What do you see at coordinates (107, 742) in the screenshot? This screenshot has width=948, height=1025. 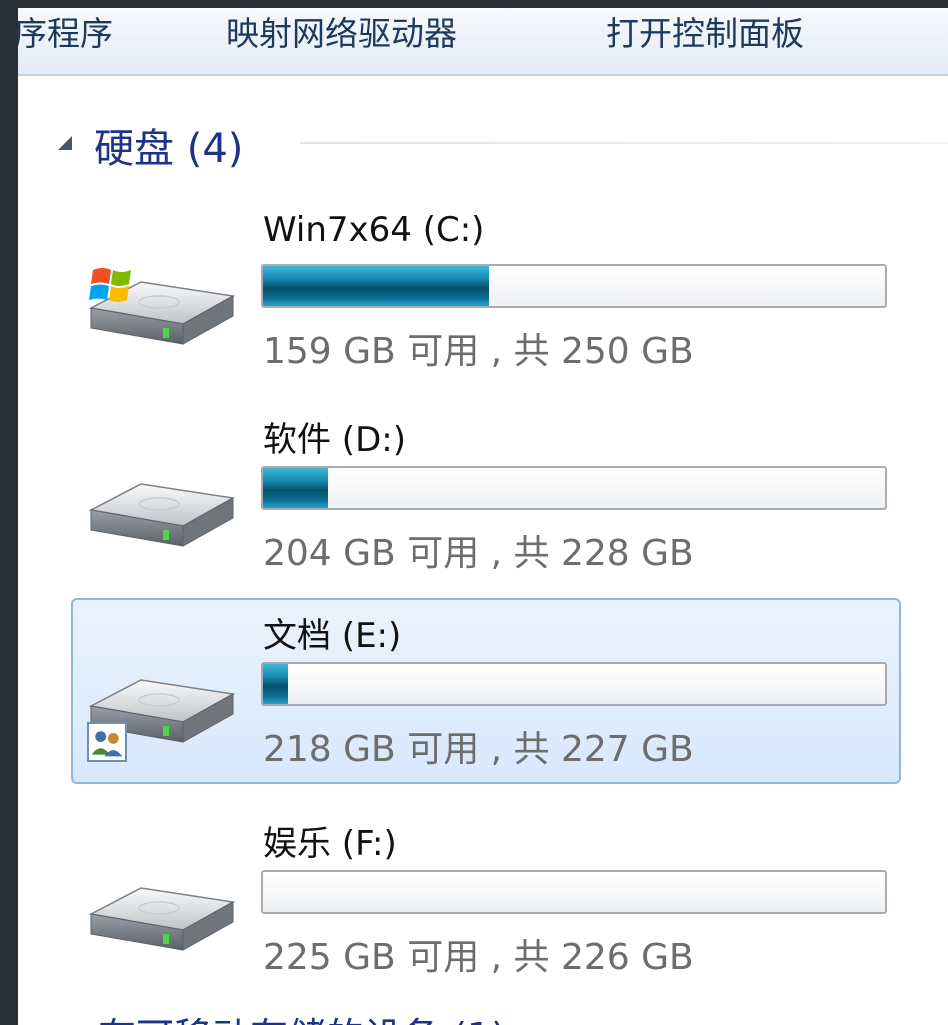 I see `shared-users-icon` at bounding box center [107, 742].